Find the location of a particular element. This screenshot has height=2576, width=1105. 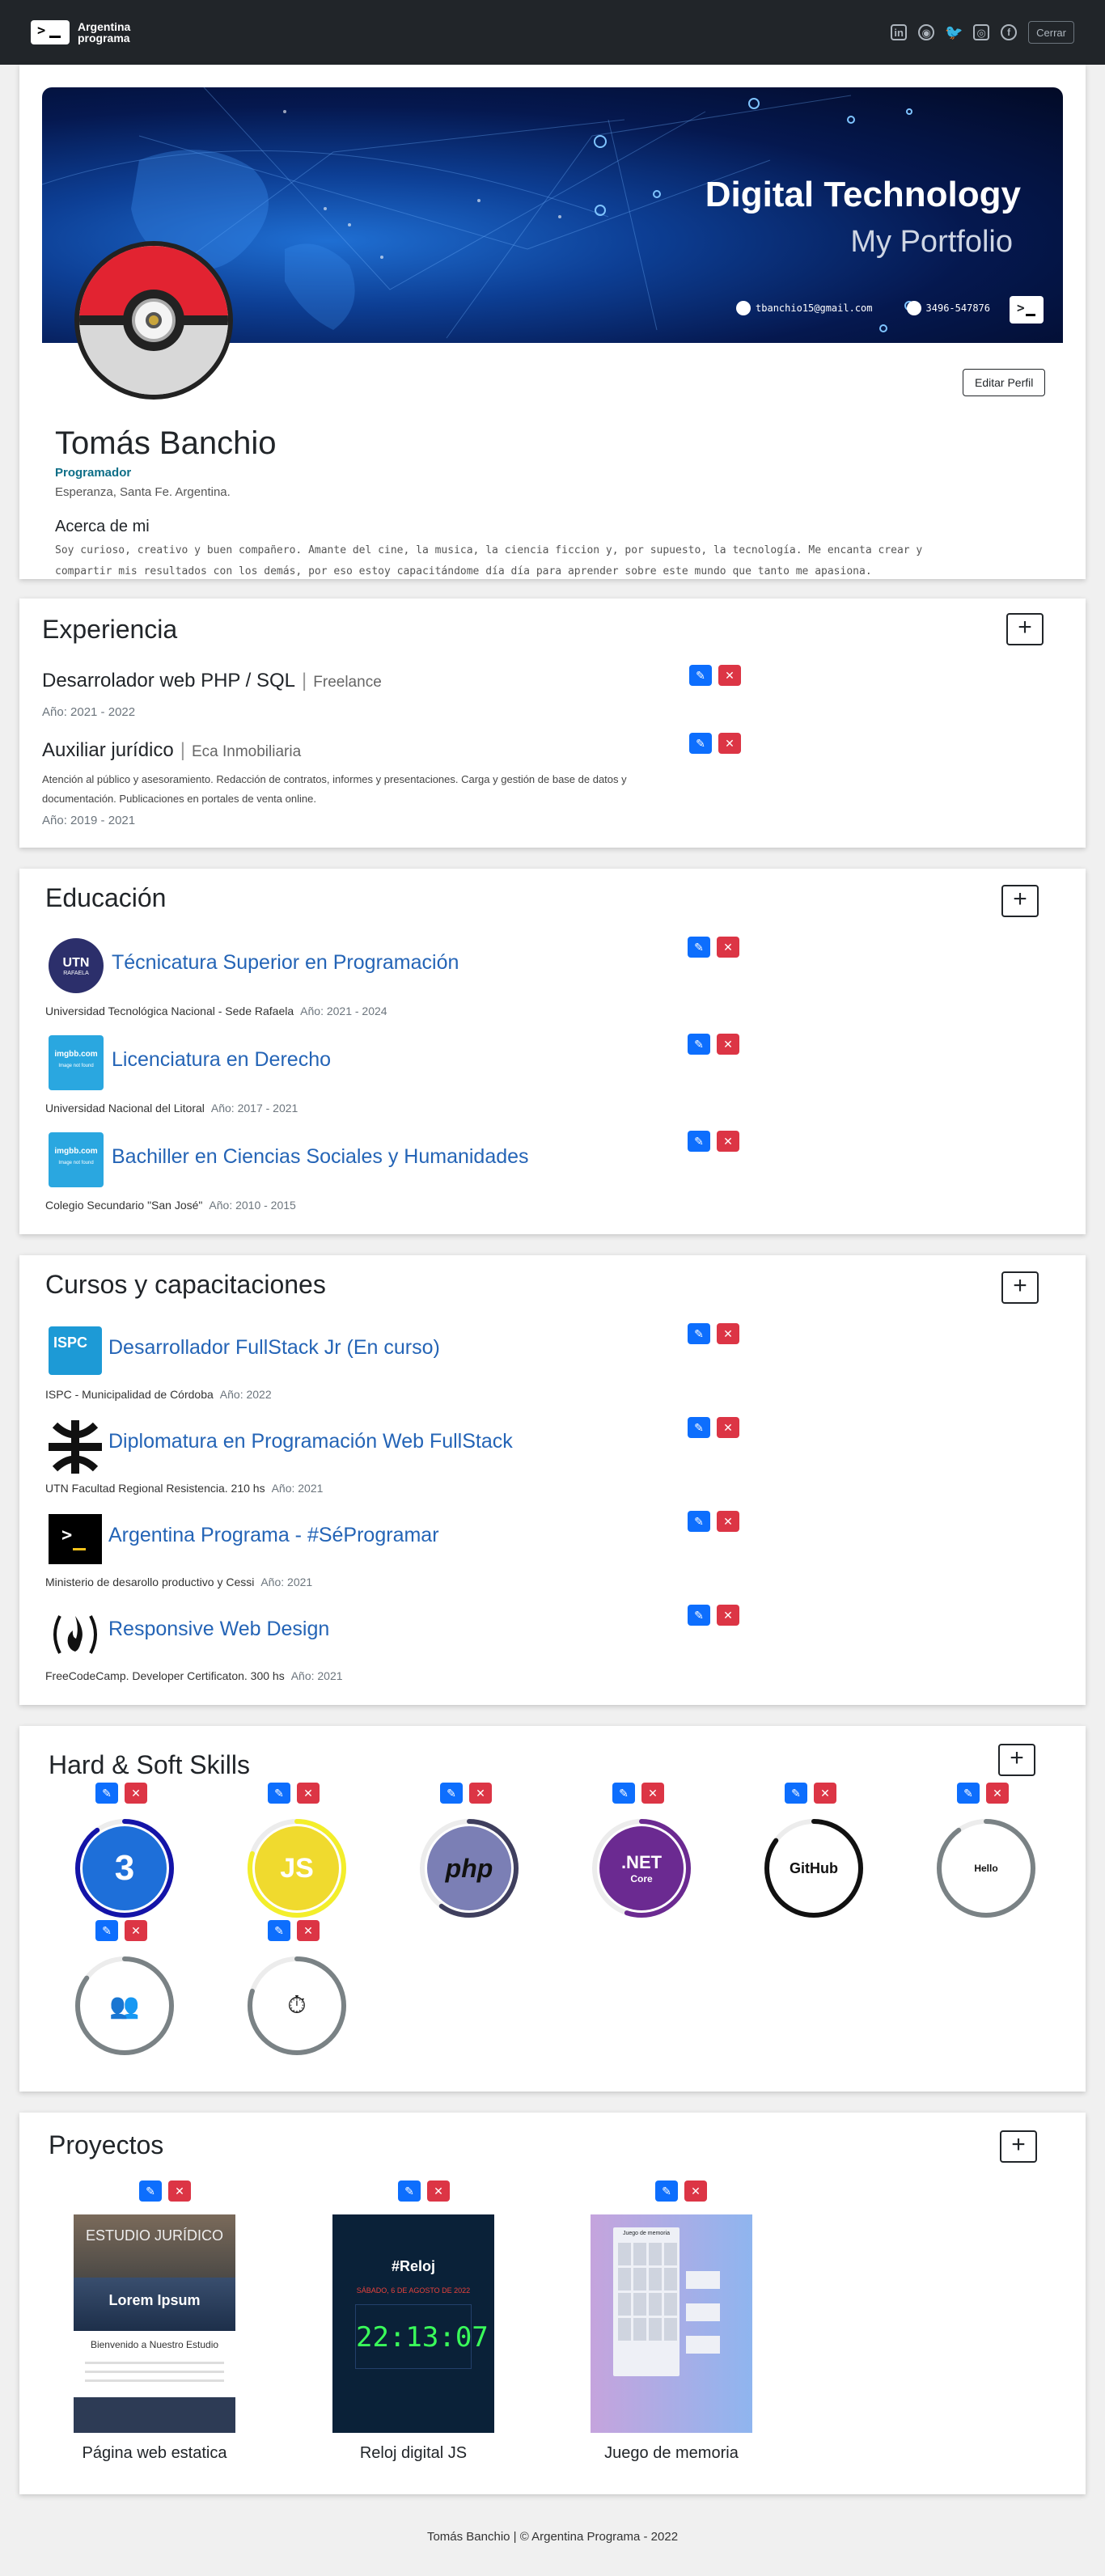

utn-logo: UTN RAFAELA is located at coordinates (76, 966).